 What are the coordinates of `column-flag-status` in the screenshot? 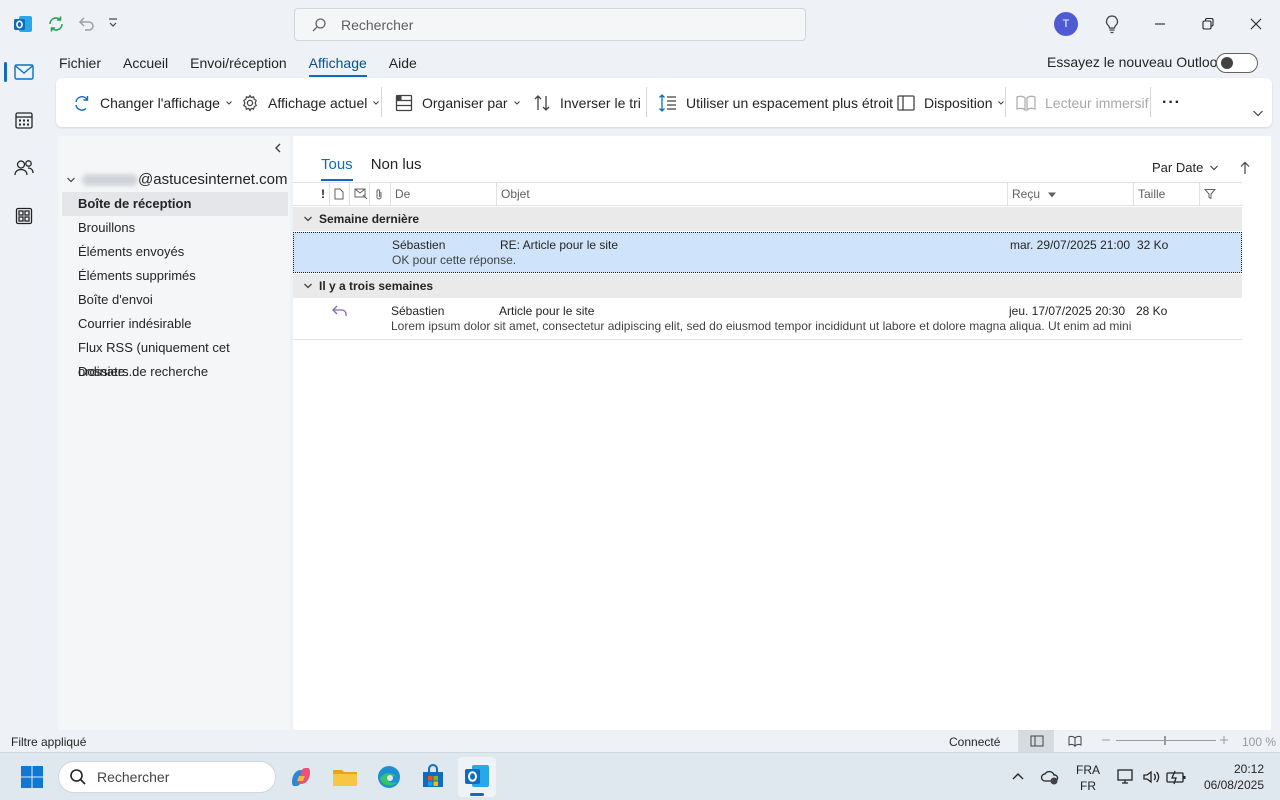 It's located at (358, 194).